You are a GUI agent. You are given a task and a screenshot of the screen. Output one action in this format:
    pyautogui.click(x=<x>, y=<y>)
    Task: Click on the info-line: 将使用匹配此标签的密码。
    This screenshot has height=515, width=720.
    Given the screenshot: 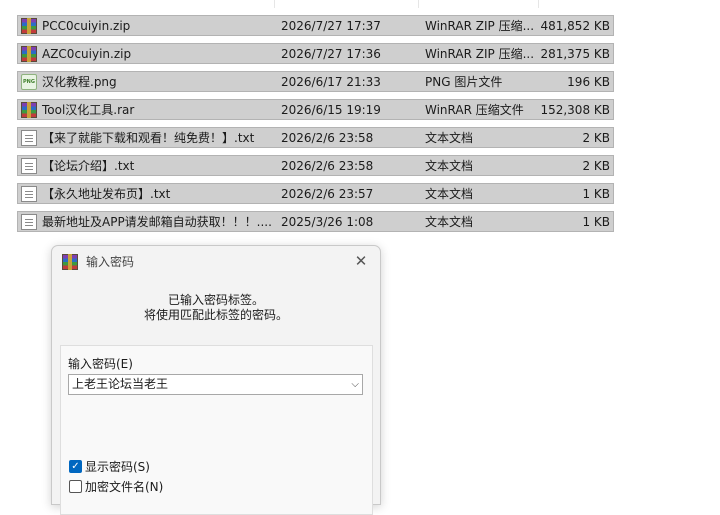 What is the action you would take?
    pyautogui.click(x=215, y=315)
    